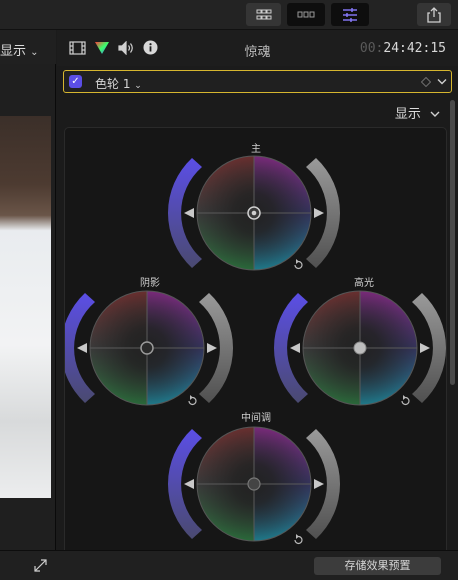  Describe the element at coordinates (435, 114) in the screenshot. I see `chevron-down-icon` at that location.